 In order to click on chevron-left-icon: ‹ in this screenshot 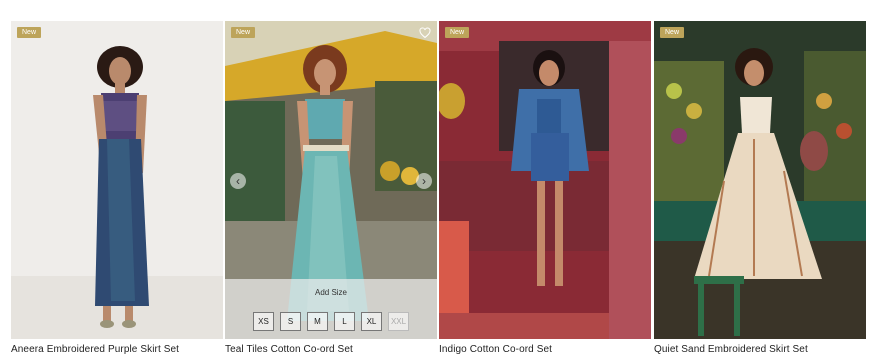, I will do `click(238, 181)`.